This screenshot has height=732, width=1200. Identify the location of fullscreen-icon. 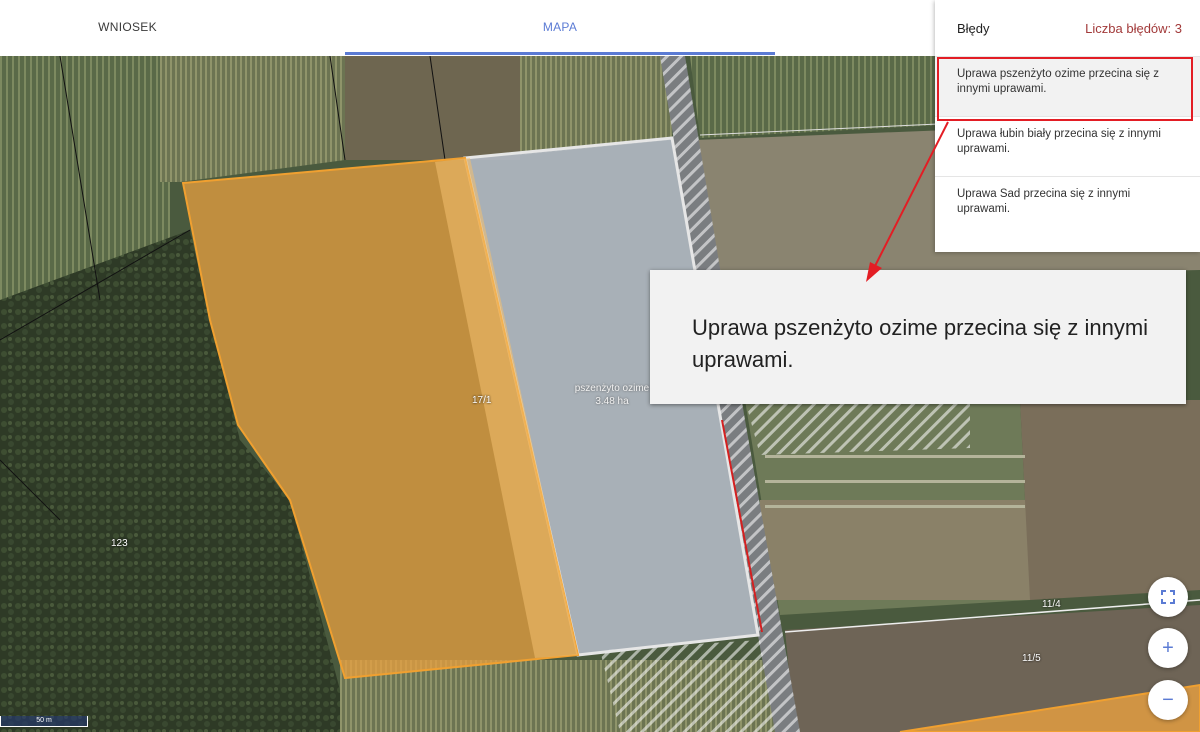
(1168, 597).